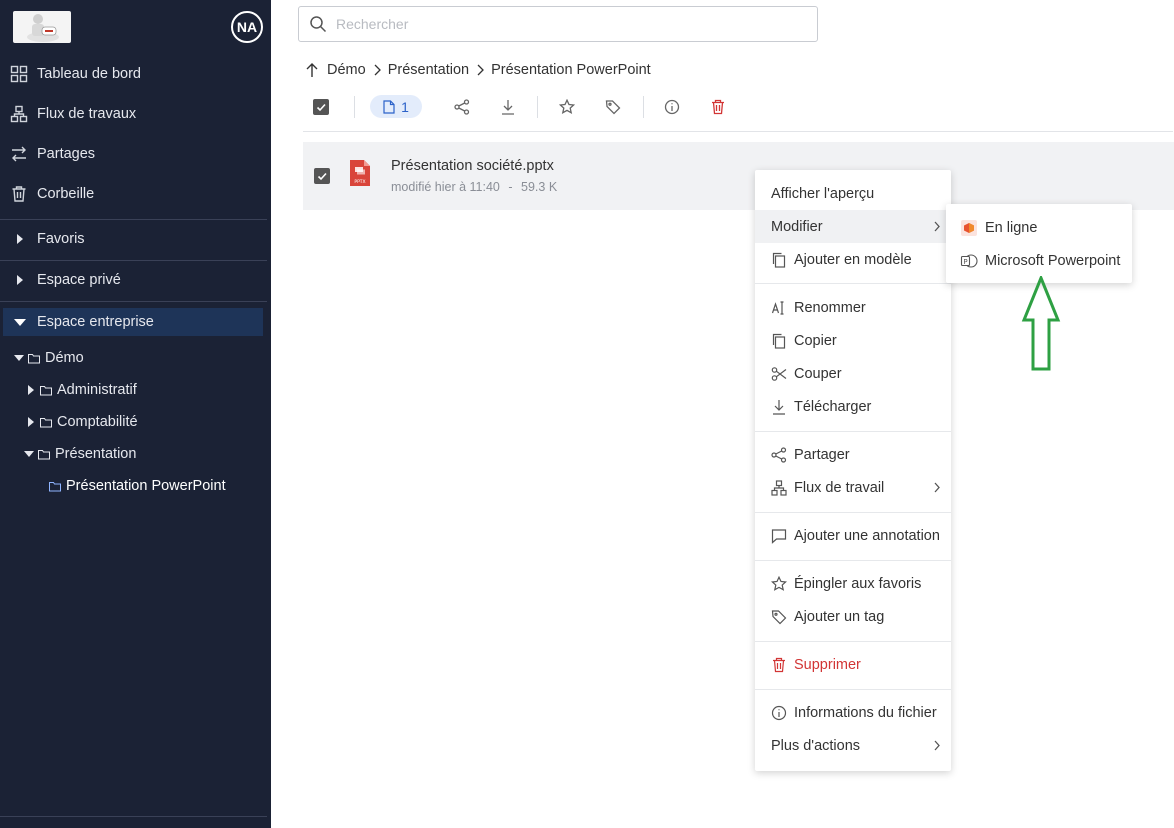 The height and width of the screenshot is (828, 1174). Describe the element at coordinates (396, 106) in the screenshot. I see `selection-count-badge: 1` at that location.